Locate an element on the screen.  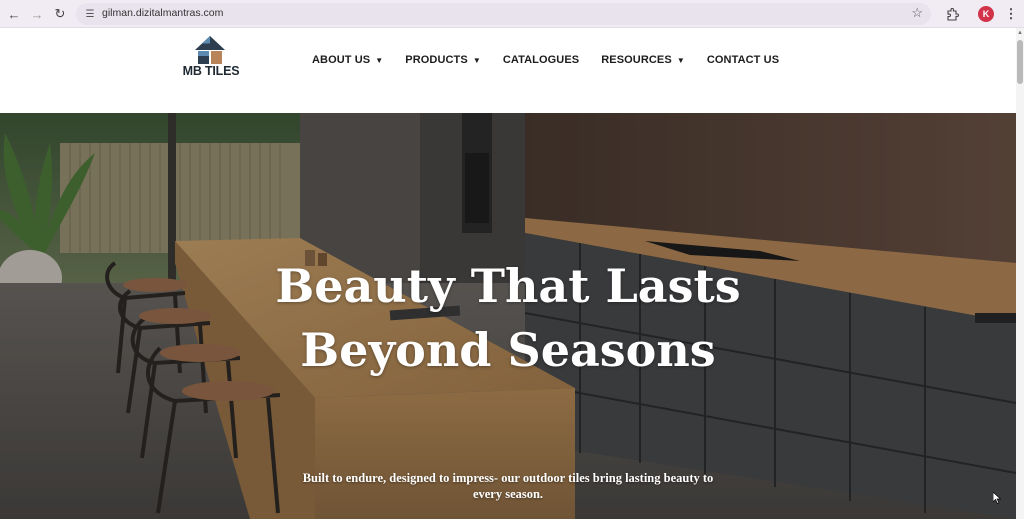
nav-label: ABOUT US is located at coordinates (341, 60).